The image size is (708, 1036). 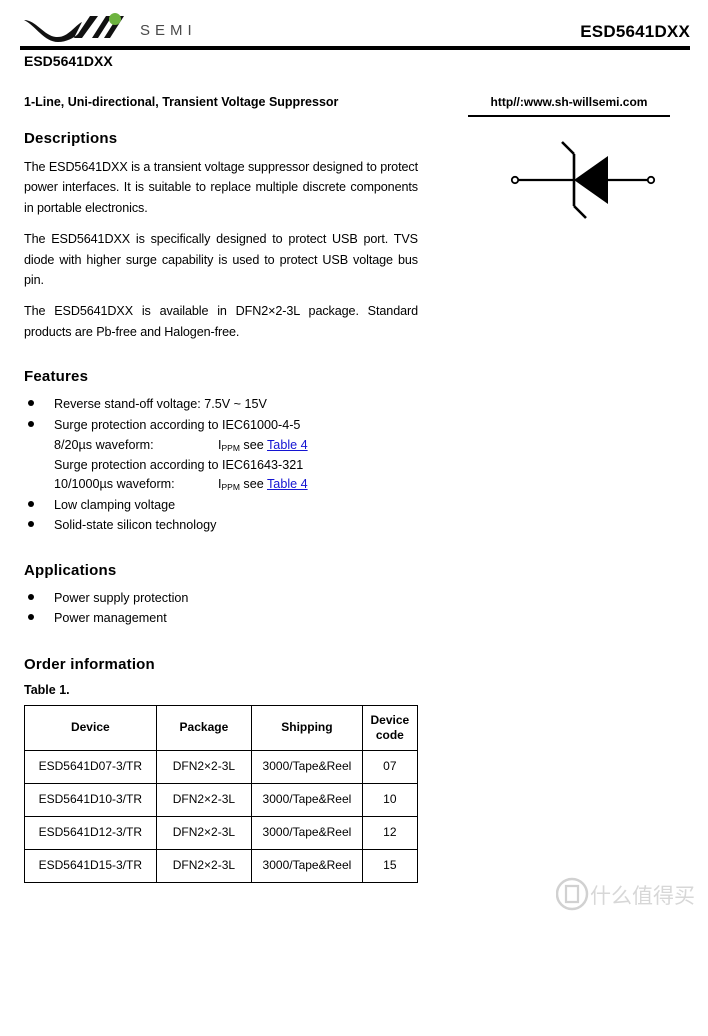 I want to click on circuit-diagram-symbol, so click(x=583, y=180).